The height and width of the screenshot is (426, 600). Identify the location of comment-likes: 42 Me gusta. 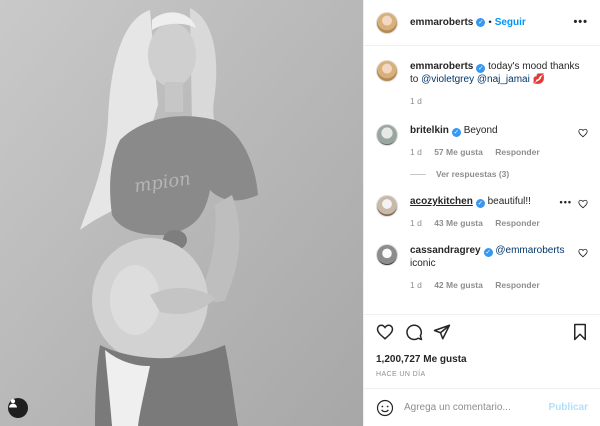
(458, 285).